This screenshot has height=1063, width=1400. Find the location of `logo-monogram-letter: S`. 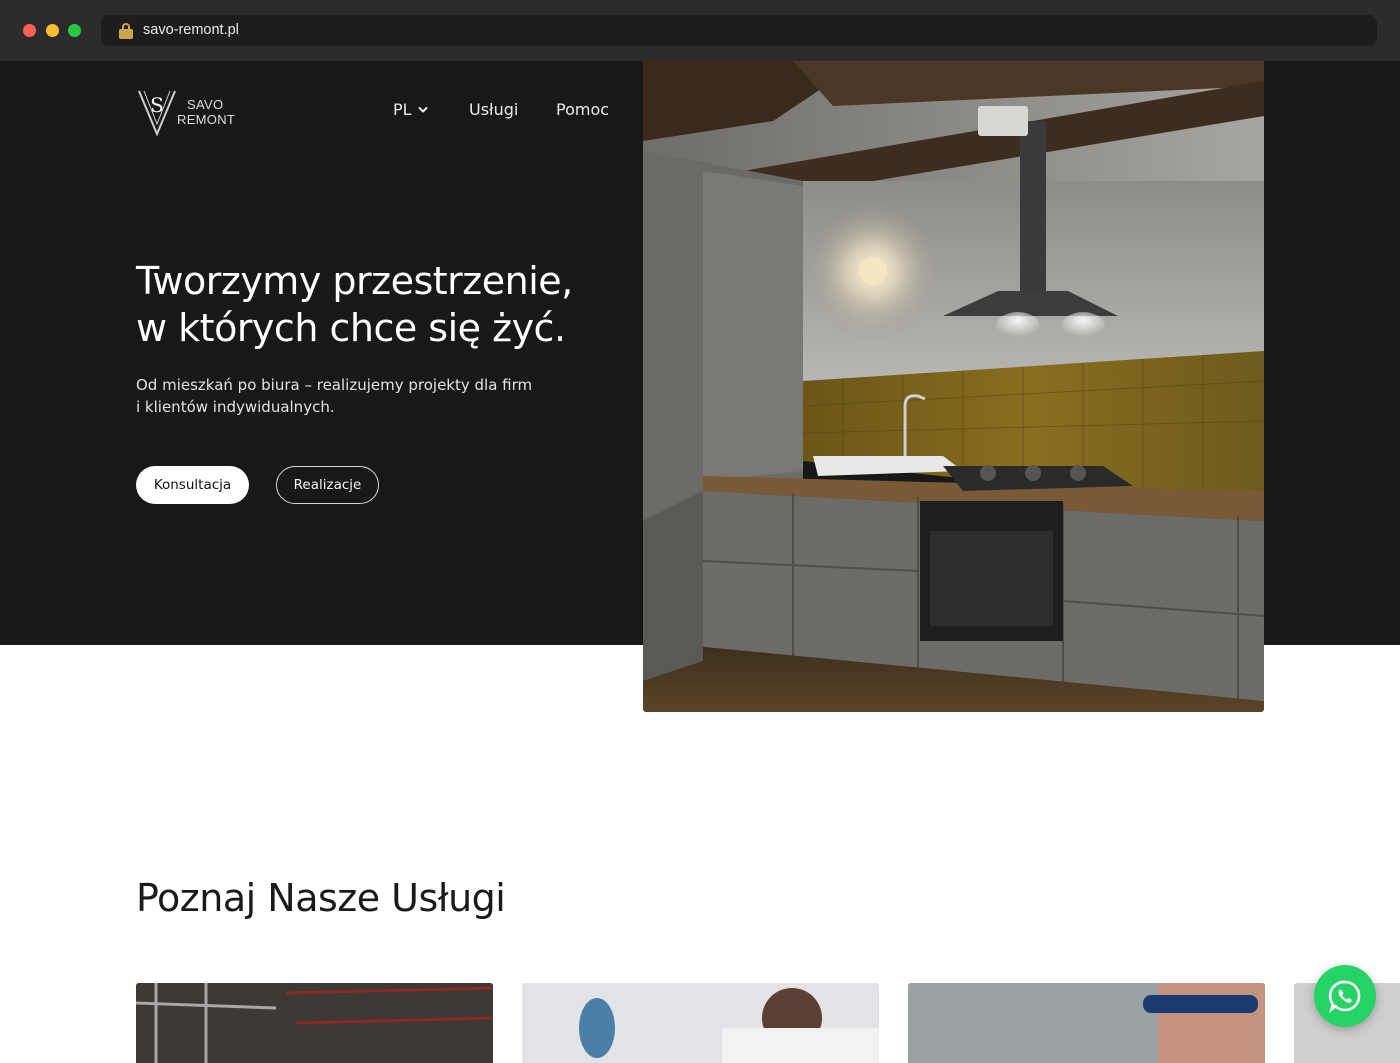

logo-monogram-letter: S is located at coordinates (157, 105).